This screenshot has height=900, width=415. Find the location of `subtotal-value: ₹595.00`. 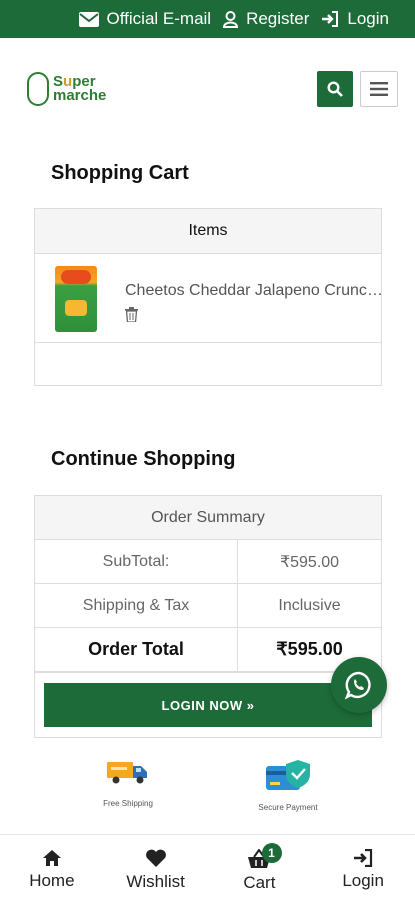

subtotal-value: ₹595.00 is located at coordinates (309, 562).